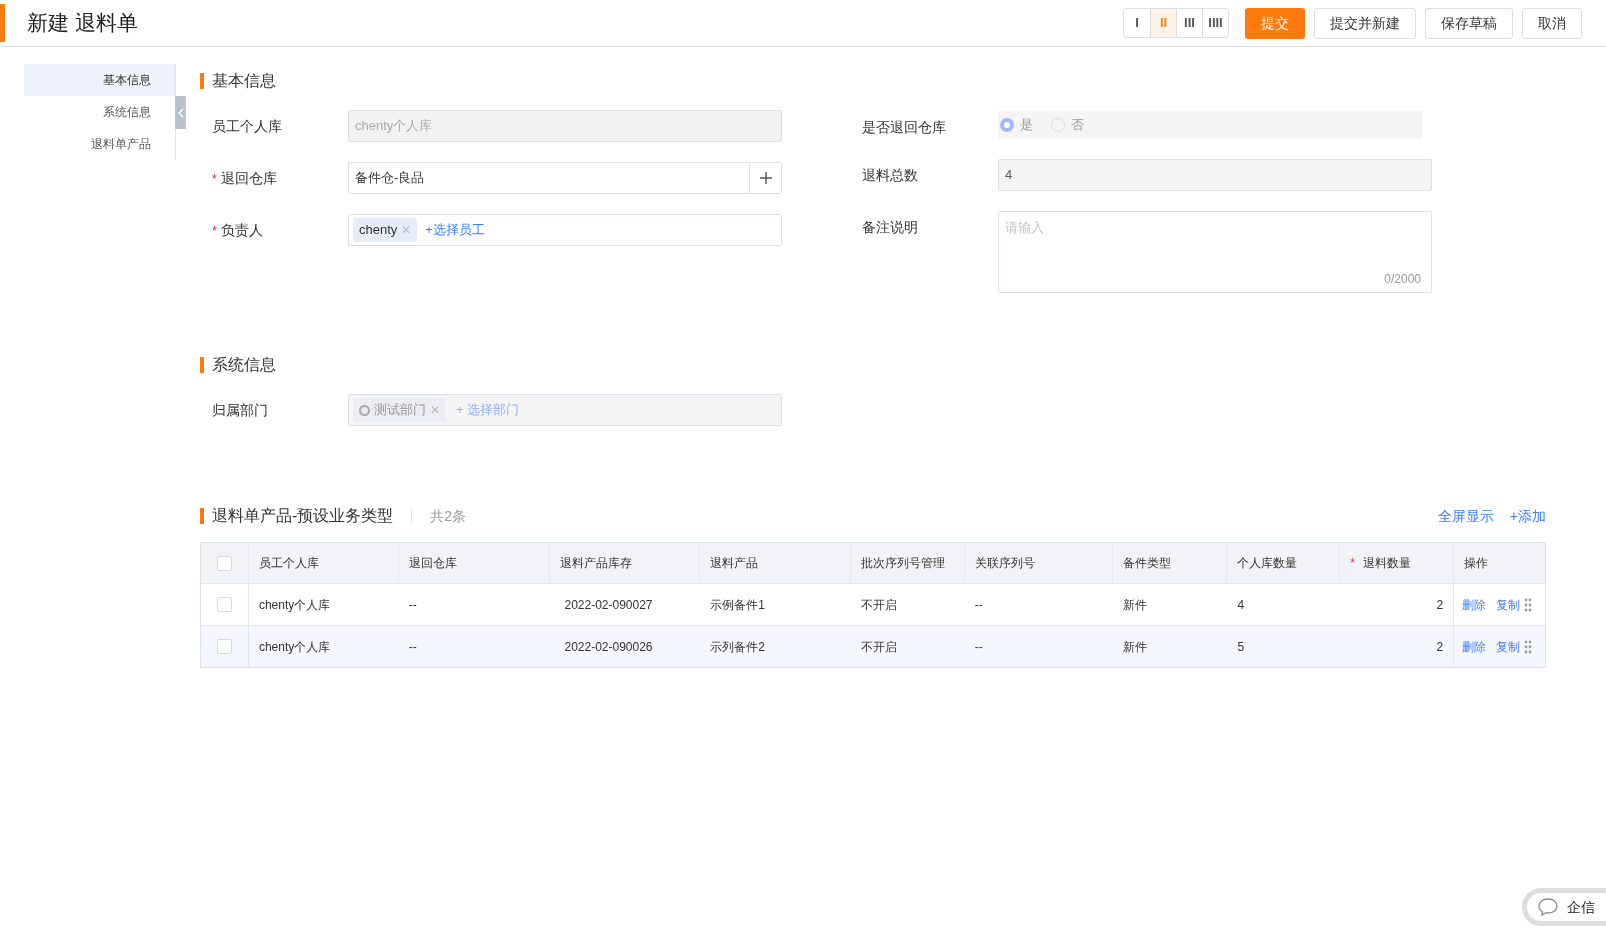 The image size is (1606, 941). What do you see at coordinates (1004, 563) in the screenshot?
I see `column-header: 关联序列号` at bounding box center [1004, 563].